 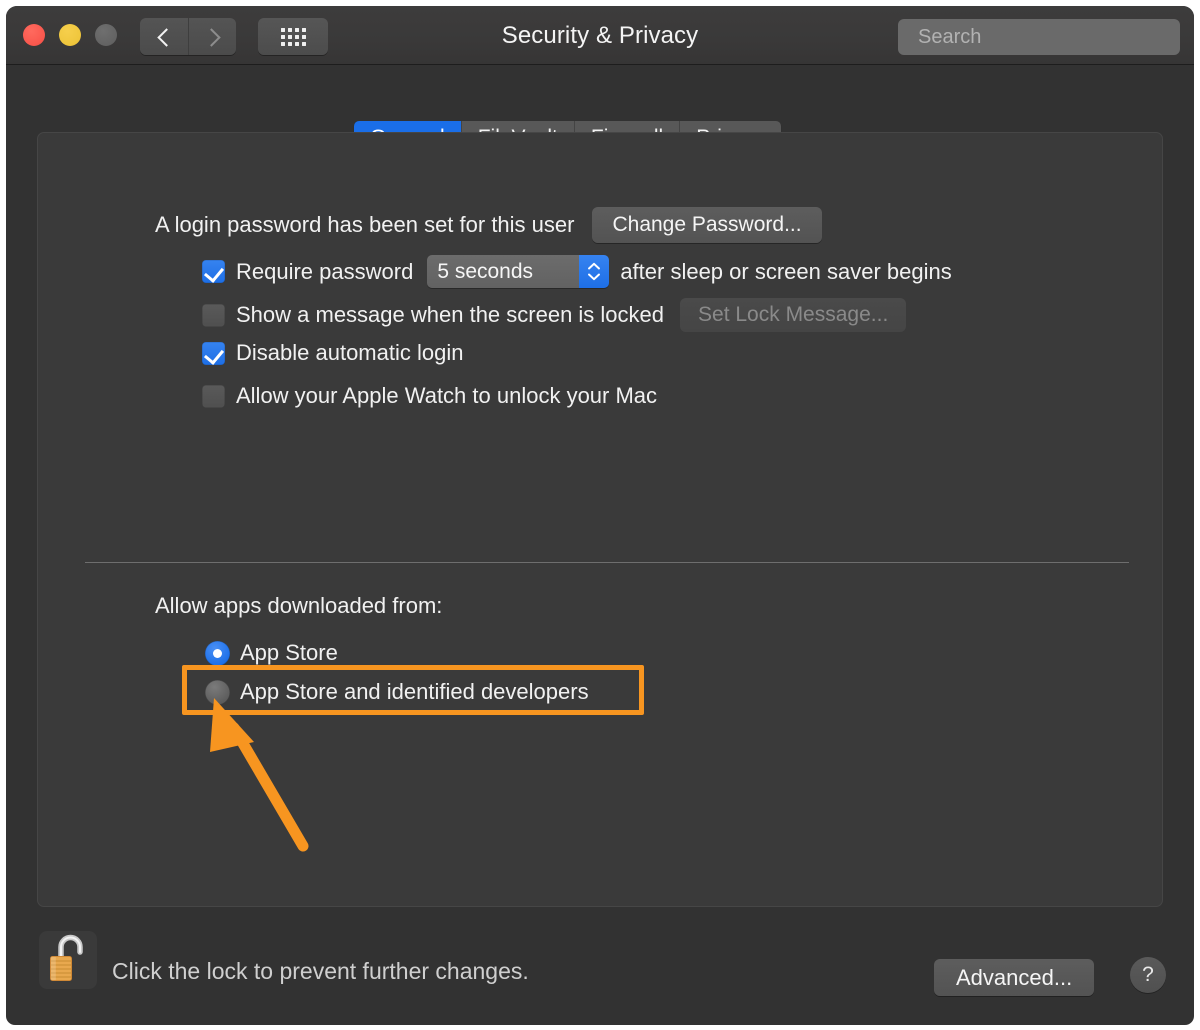 What do you see at coordinates (1148, 975) in the screenshot?
I see `help-button: ?` at bounding box center [1148, 975].